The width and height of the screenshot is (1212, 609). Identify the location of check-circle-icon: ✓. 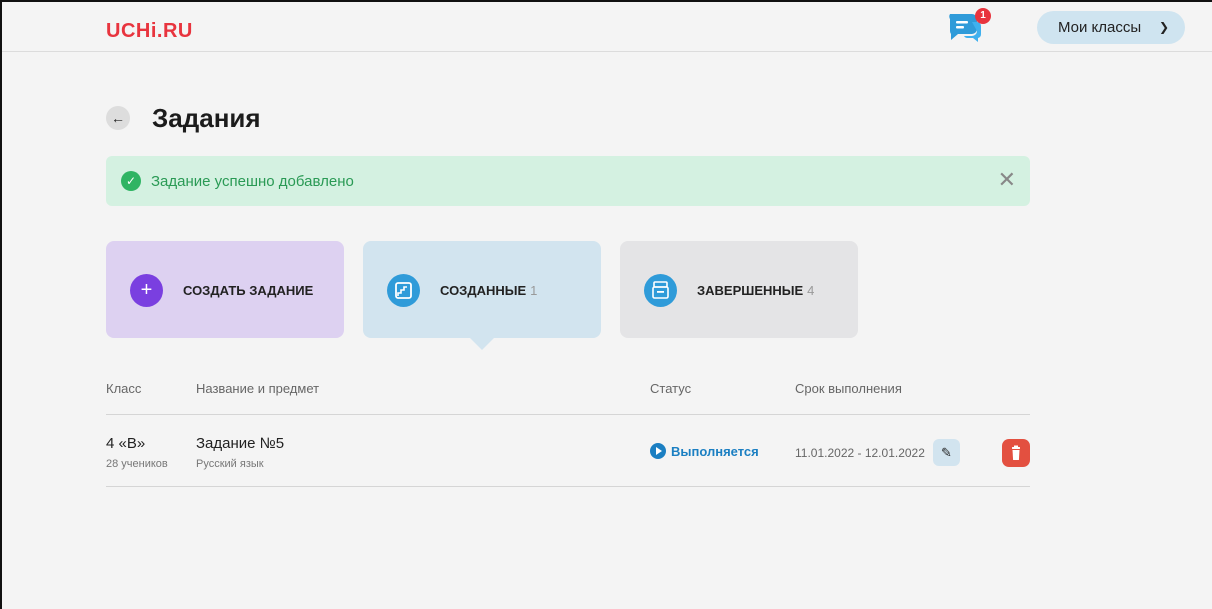
(131, 181).